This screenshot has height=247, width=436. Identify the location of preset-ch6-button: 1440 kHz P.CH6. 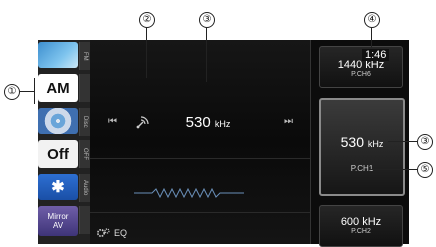
(361, 67).